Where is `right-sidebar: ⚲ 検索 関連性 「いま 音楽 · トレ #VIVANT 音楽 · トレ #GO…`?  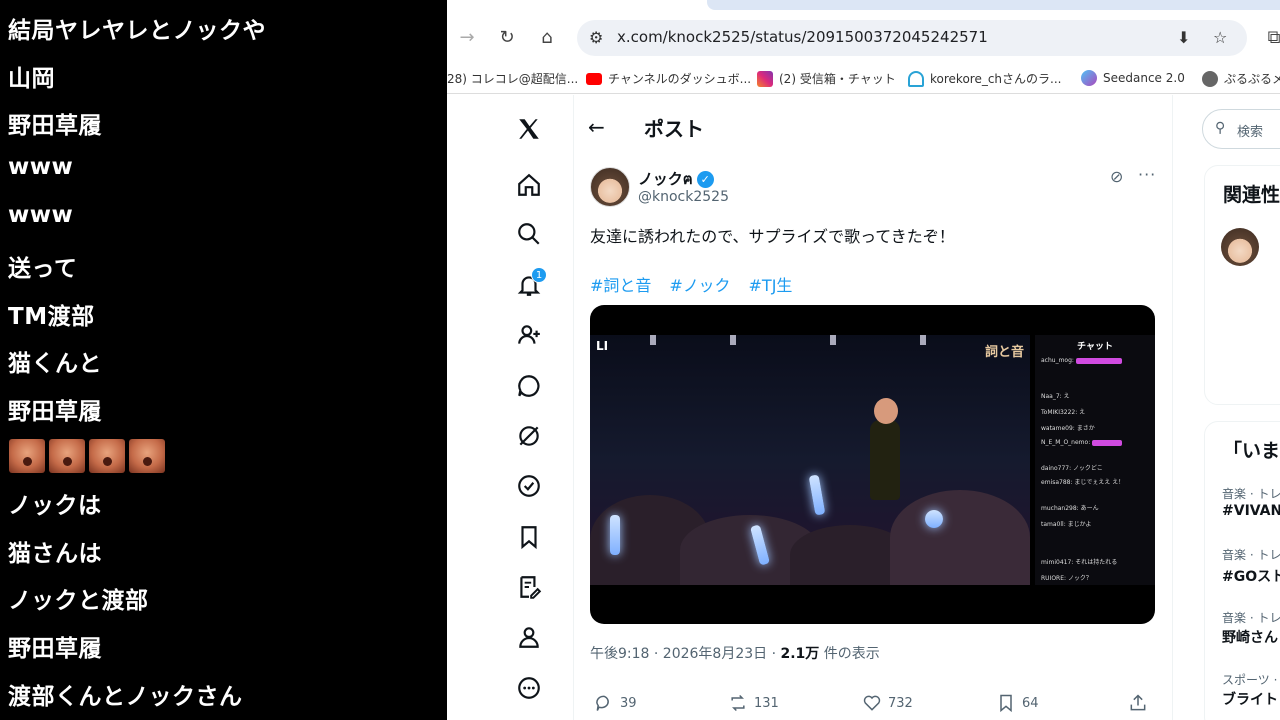 right-sidebar: ⚲ 検索 関連性 「いま 音楽 · トレ #VIVANT 音楽 · トレ #GO… is located at coordinates (1241, 407).